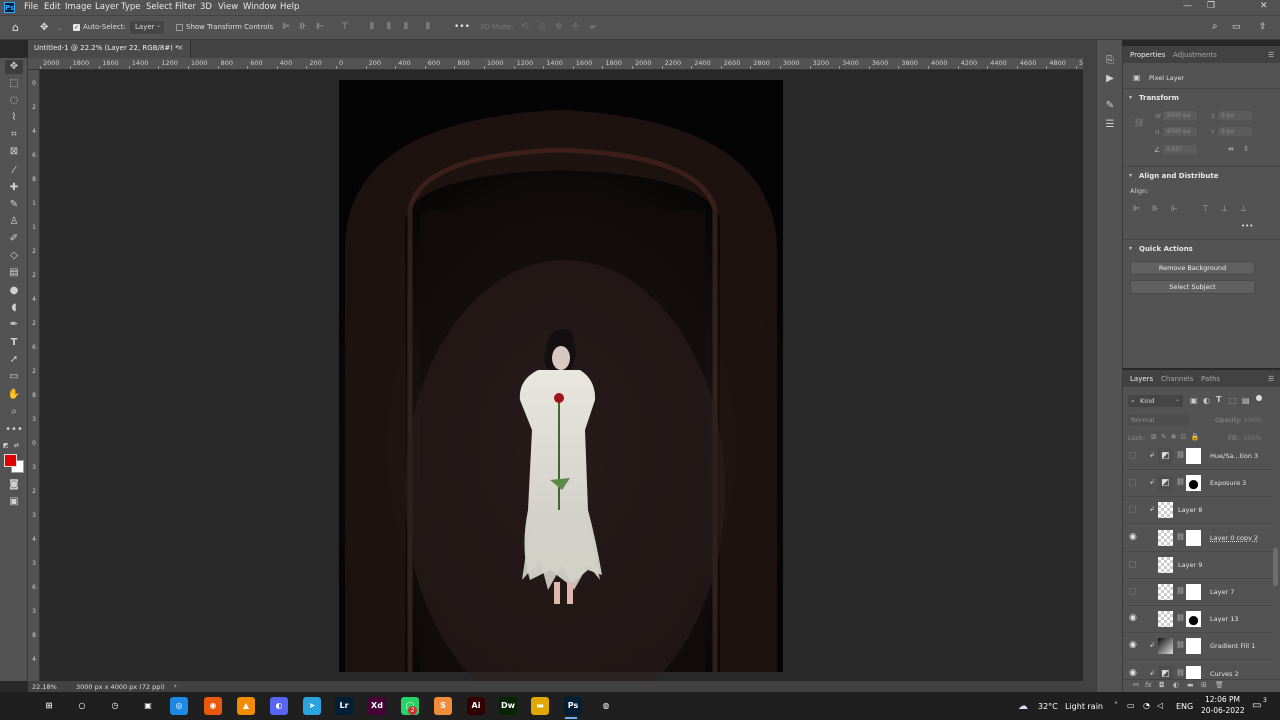 Image resolution: width=1280 pixels, height=720 pixels. I want to click on layer-row: ↲ ◩ ⛓ Hue/Sa...tion 3, so click(1198, 456).